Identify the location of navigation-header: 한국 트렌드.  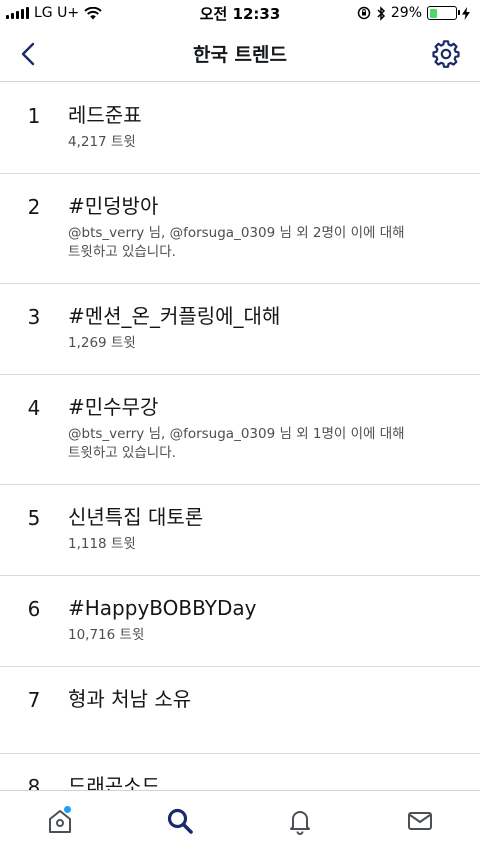
(240, 54).